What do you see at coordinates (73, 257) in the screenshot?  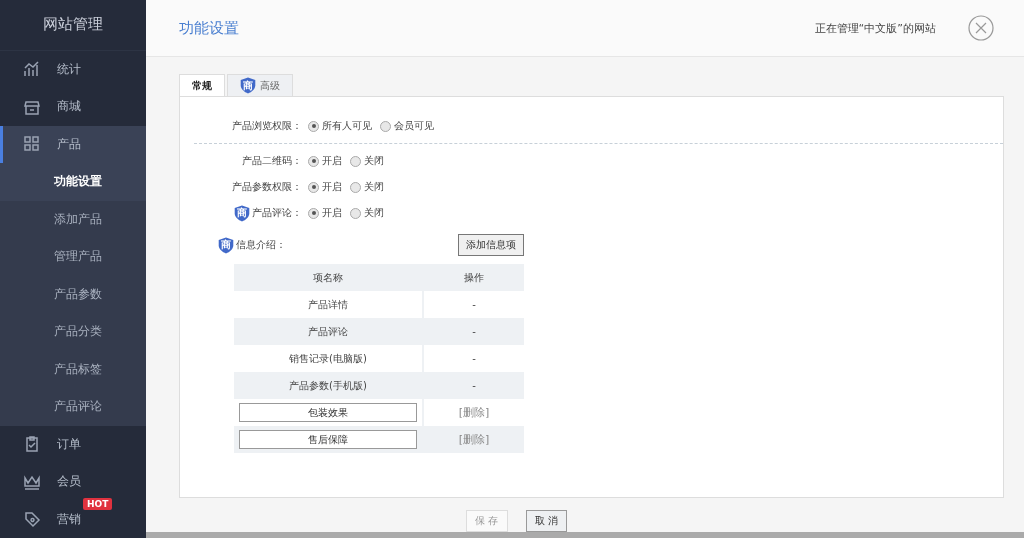 I see `submenu-item: 管理产品` at bounding box center [73, 257].